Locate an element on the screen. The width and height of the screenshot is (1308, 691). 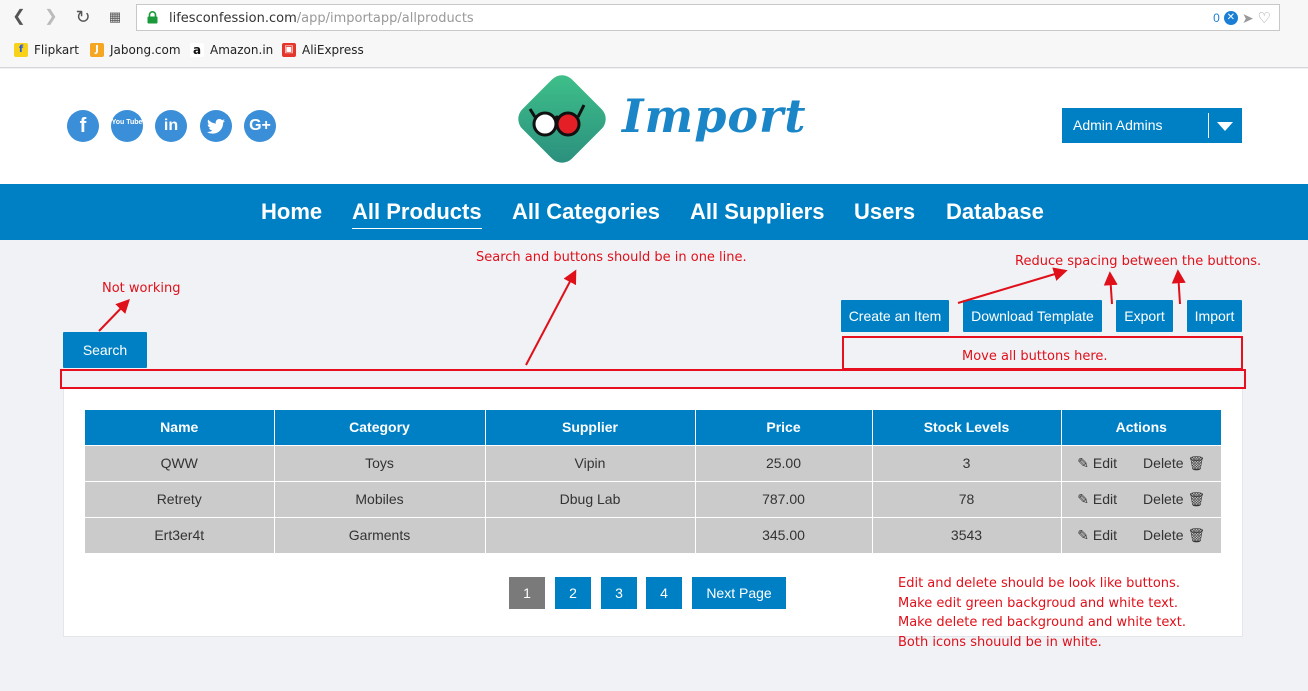
cell-price: 25.00 is located at coordinates (784, 462).